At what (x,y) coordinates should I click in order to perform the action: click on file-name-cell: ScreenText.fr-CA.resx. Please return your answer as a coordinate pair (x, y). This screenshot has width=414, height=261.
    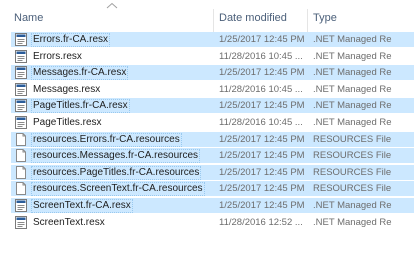
    Looking at the image, I should click on (124, 205).